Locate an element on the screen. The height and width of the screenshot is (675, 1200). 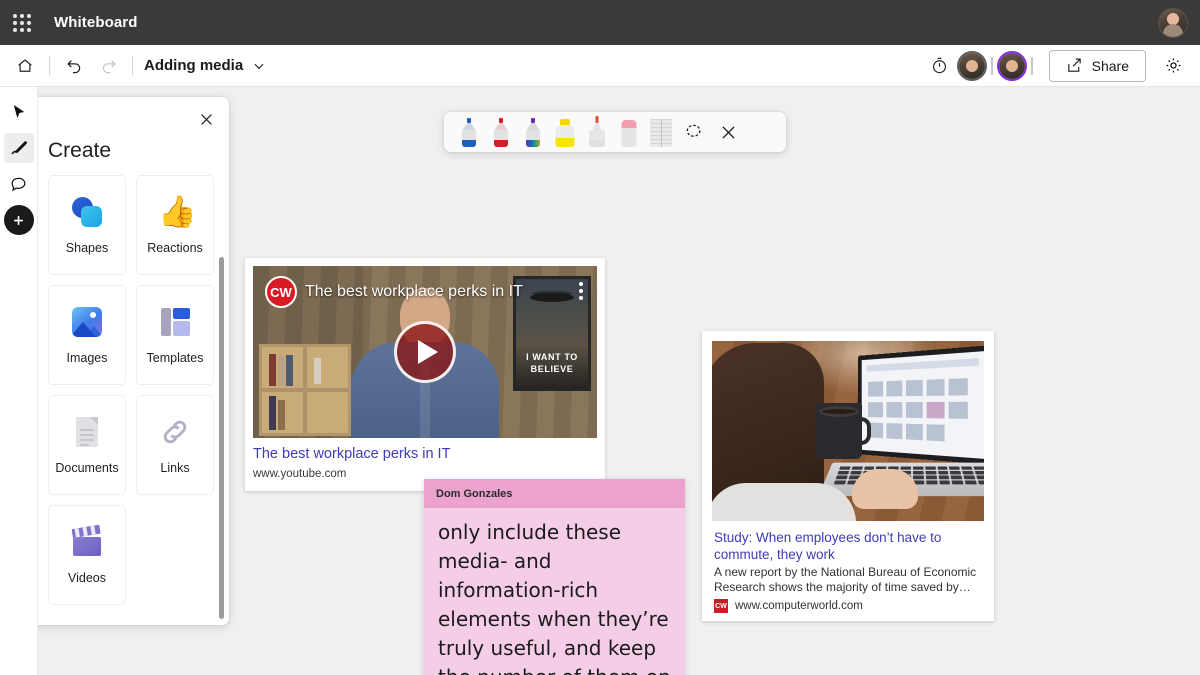
tile-label: Shapes is located at coordinates (87, 248).